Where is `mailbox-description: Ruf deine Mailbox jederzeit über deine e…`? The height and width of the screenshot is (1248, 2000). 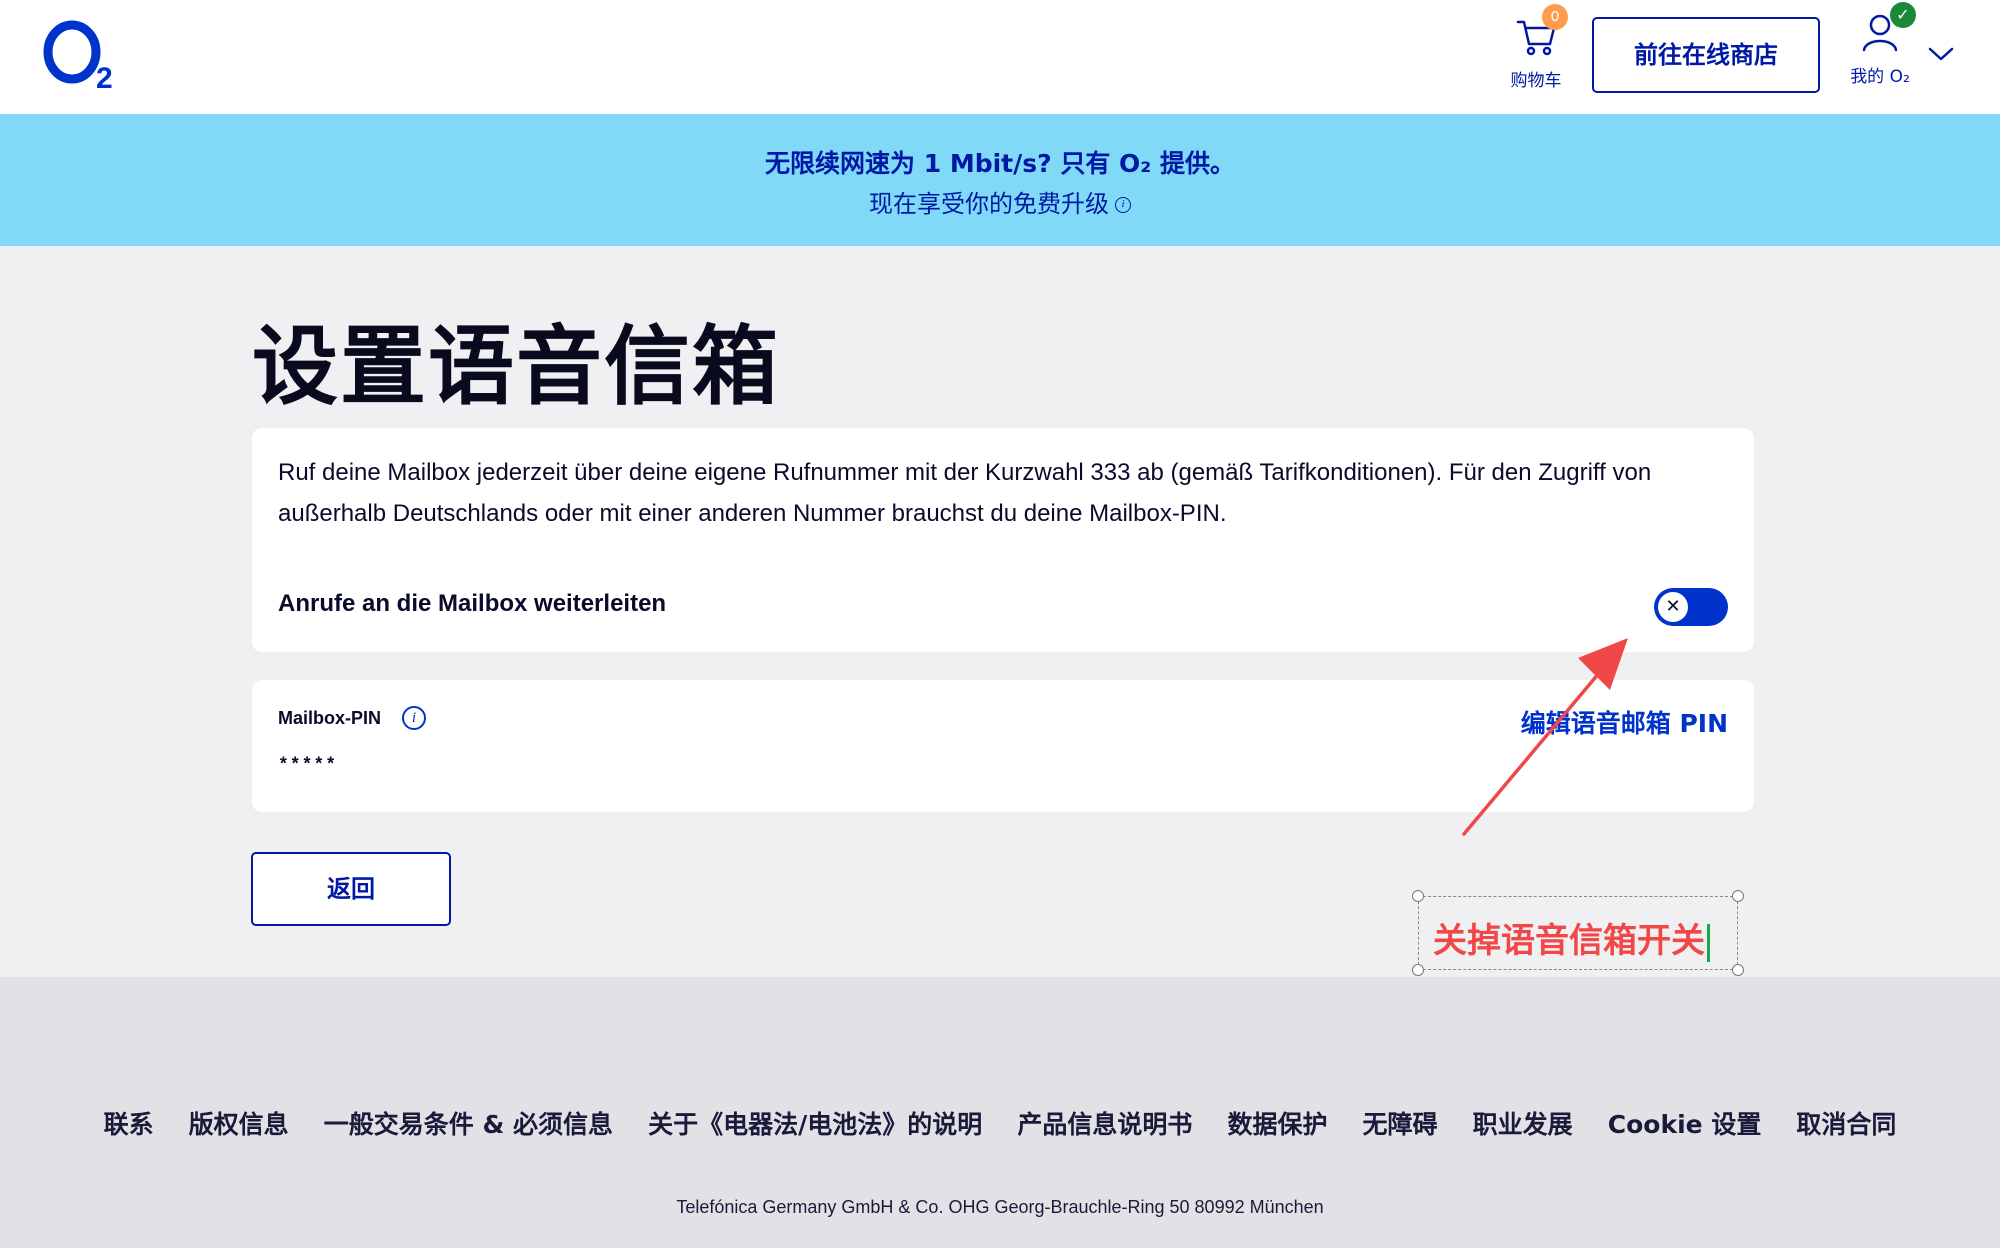 mailbox-description: Ruf deine Mailbox jederzeit über deine e… is located at coordinates (965, 493).